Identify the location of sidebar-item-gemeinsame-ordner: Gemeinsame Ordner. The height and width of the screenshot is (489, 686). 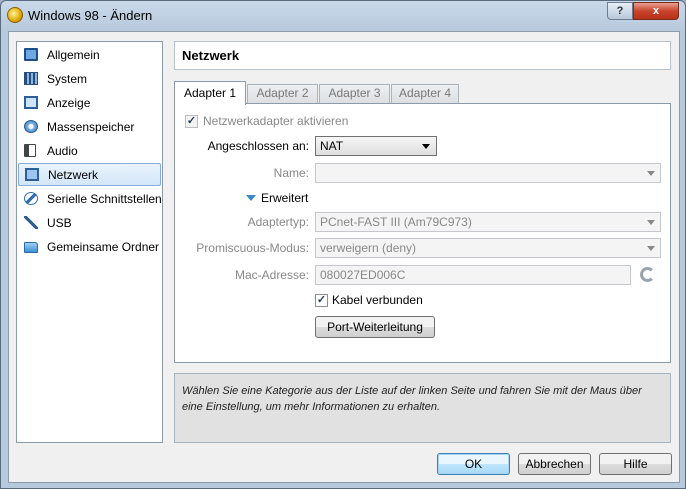
(89, 247).